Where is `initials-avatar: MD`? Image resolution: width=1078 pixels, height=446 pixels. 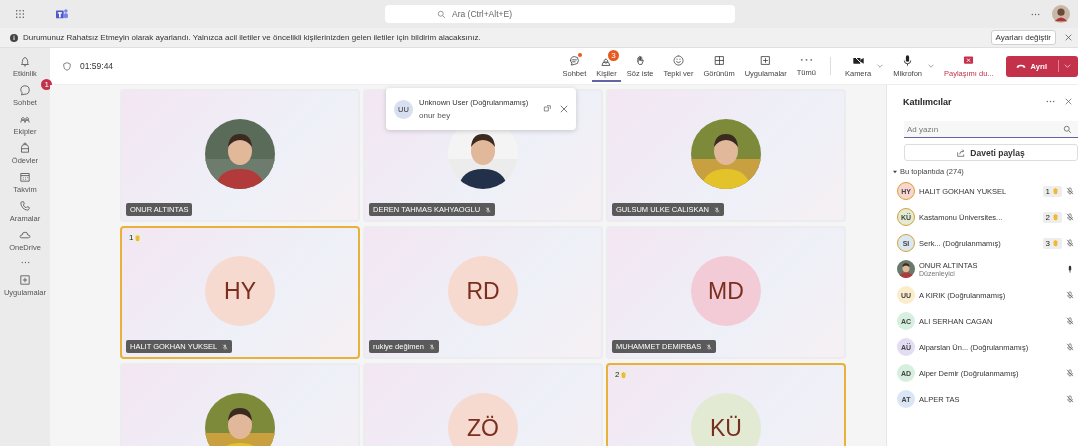
initials-avatar: MD is located at coordinates (726, 291).